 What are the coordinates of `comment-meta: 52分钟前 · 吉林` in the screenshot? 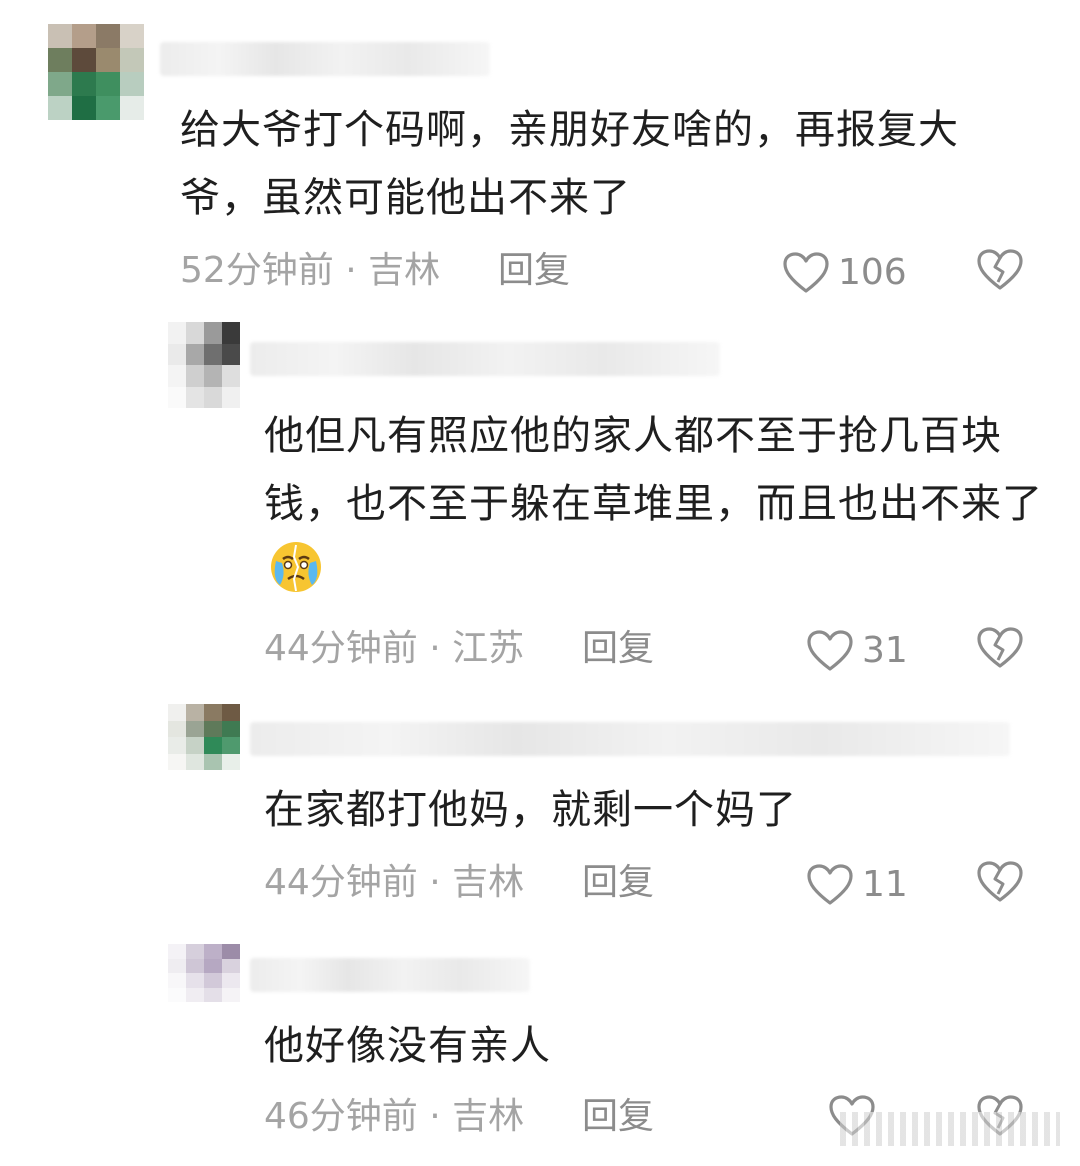 It's located at (310, 271).